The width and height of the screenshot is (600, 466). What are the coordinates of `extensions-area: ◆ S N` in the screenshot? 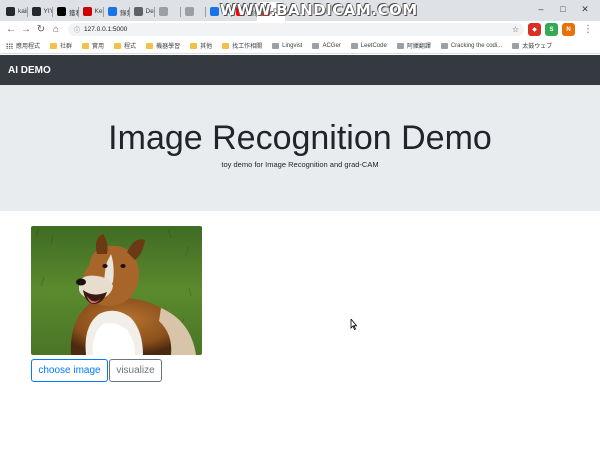 It's located at (549, 29).